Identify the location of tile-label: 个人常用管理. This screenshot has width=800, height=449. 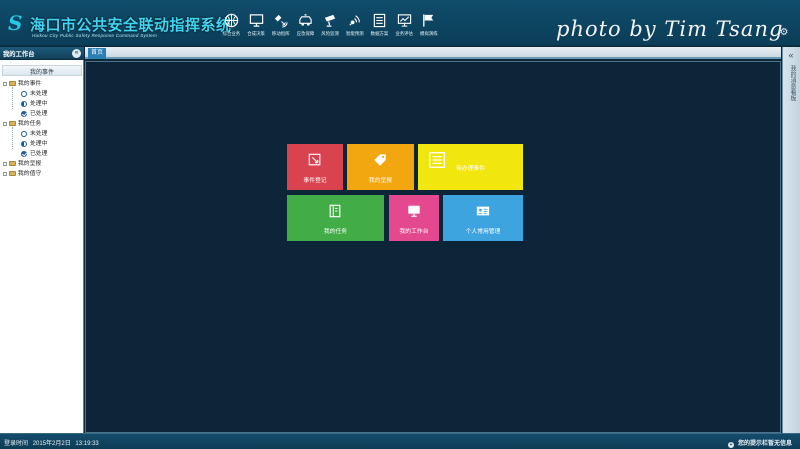
(483, 232).